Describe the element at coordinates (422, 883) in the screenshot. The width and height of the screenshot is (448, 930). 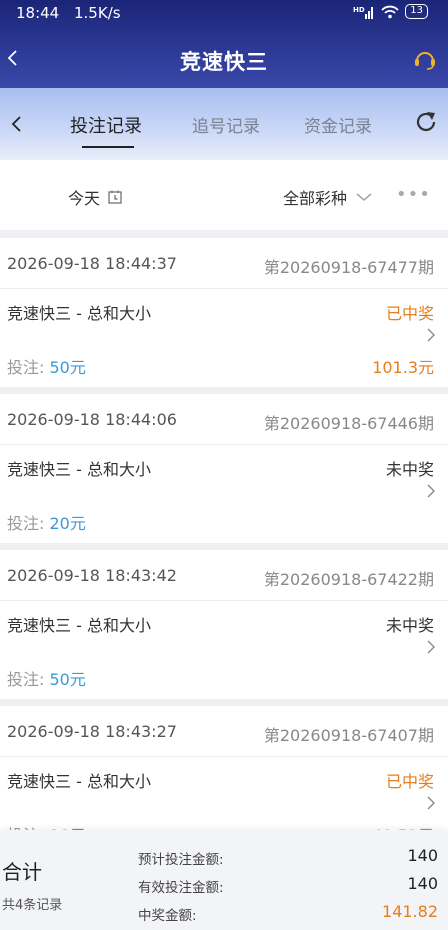
I see `valid-value: 140` at that location.